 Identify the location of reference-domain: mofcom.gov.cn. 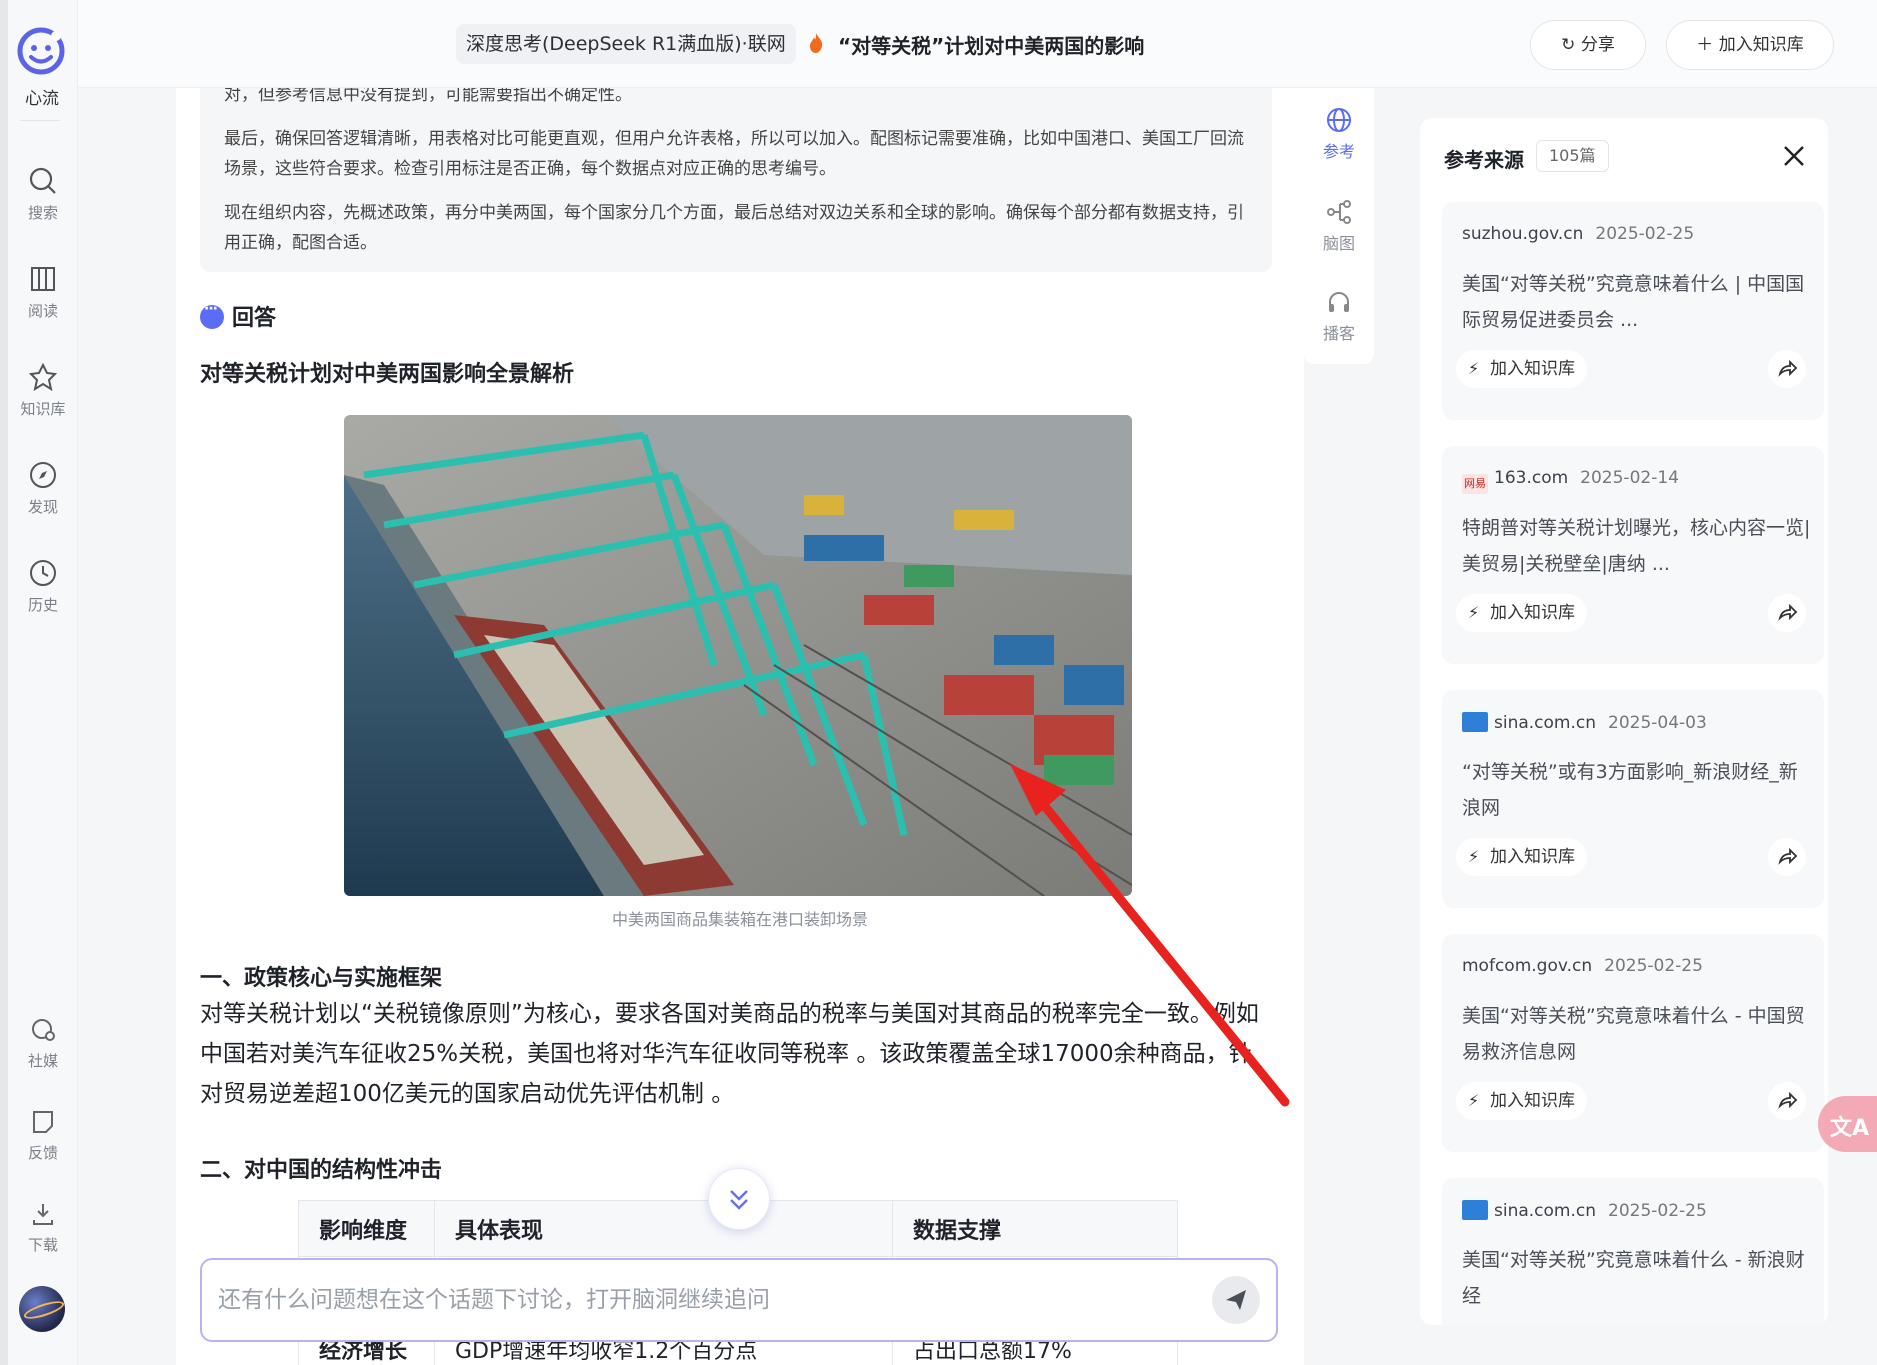
(1527, 966).